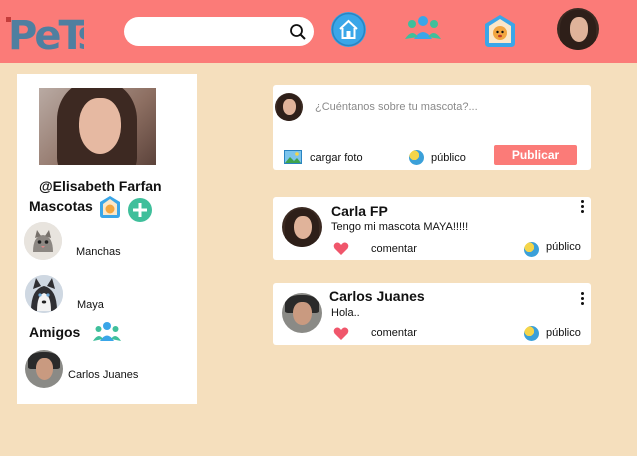 This screenshot has width=637, height=456. I want to click on pets-section-title: Mascotas, so click(61, 206).